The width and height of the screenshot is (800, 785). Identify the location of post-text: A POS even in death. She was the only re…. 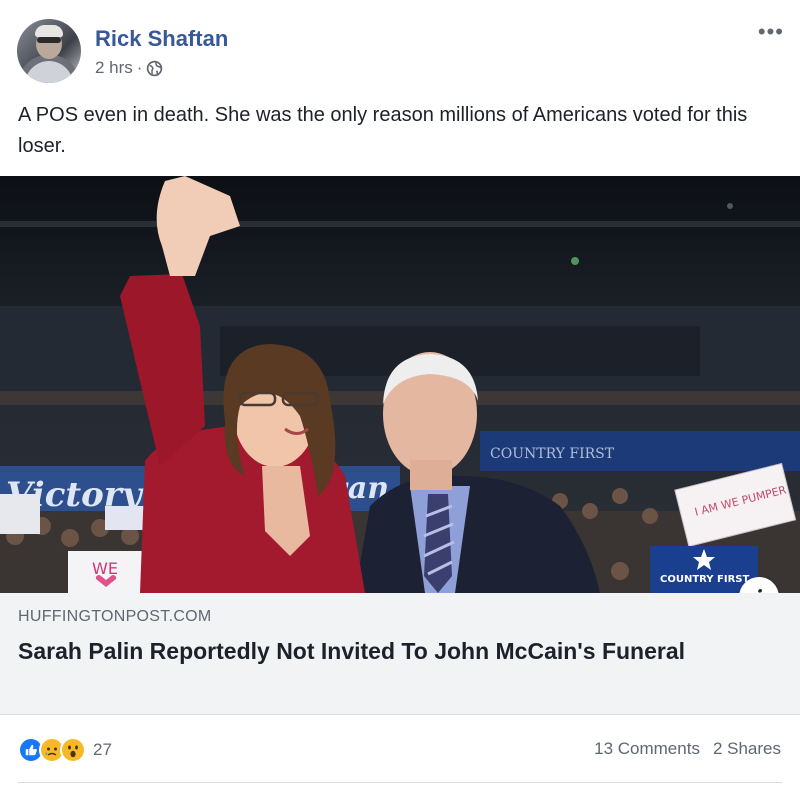
(383, 130).